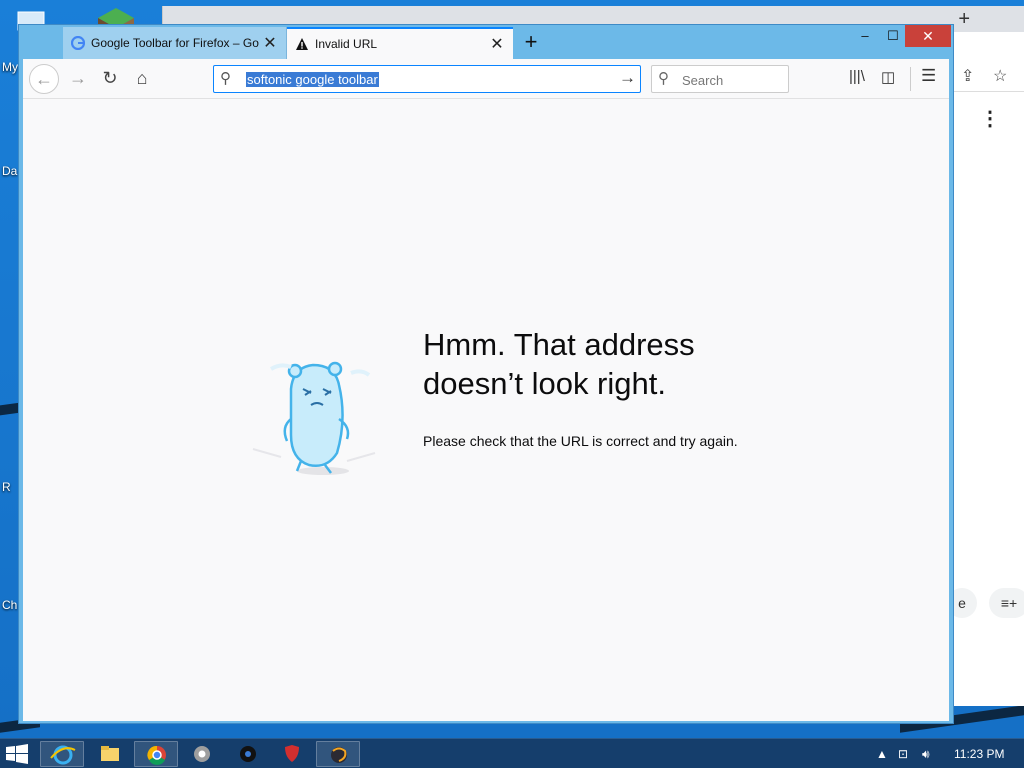 This screenshot has height=768, width=1024. I want to click on desktop-label: R, so click(6, 487).